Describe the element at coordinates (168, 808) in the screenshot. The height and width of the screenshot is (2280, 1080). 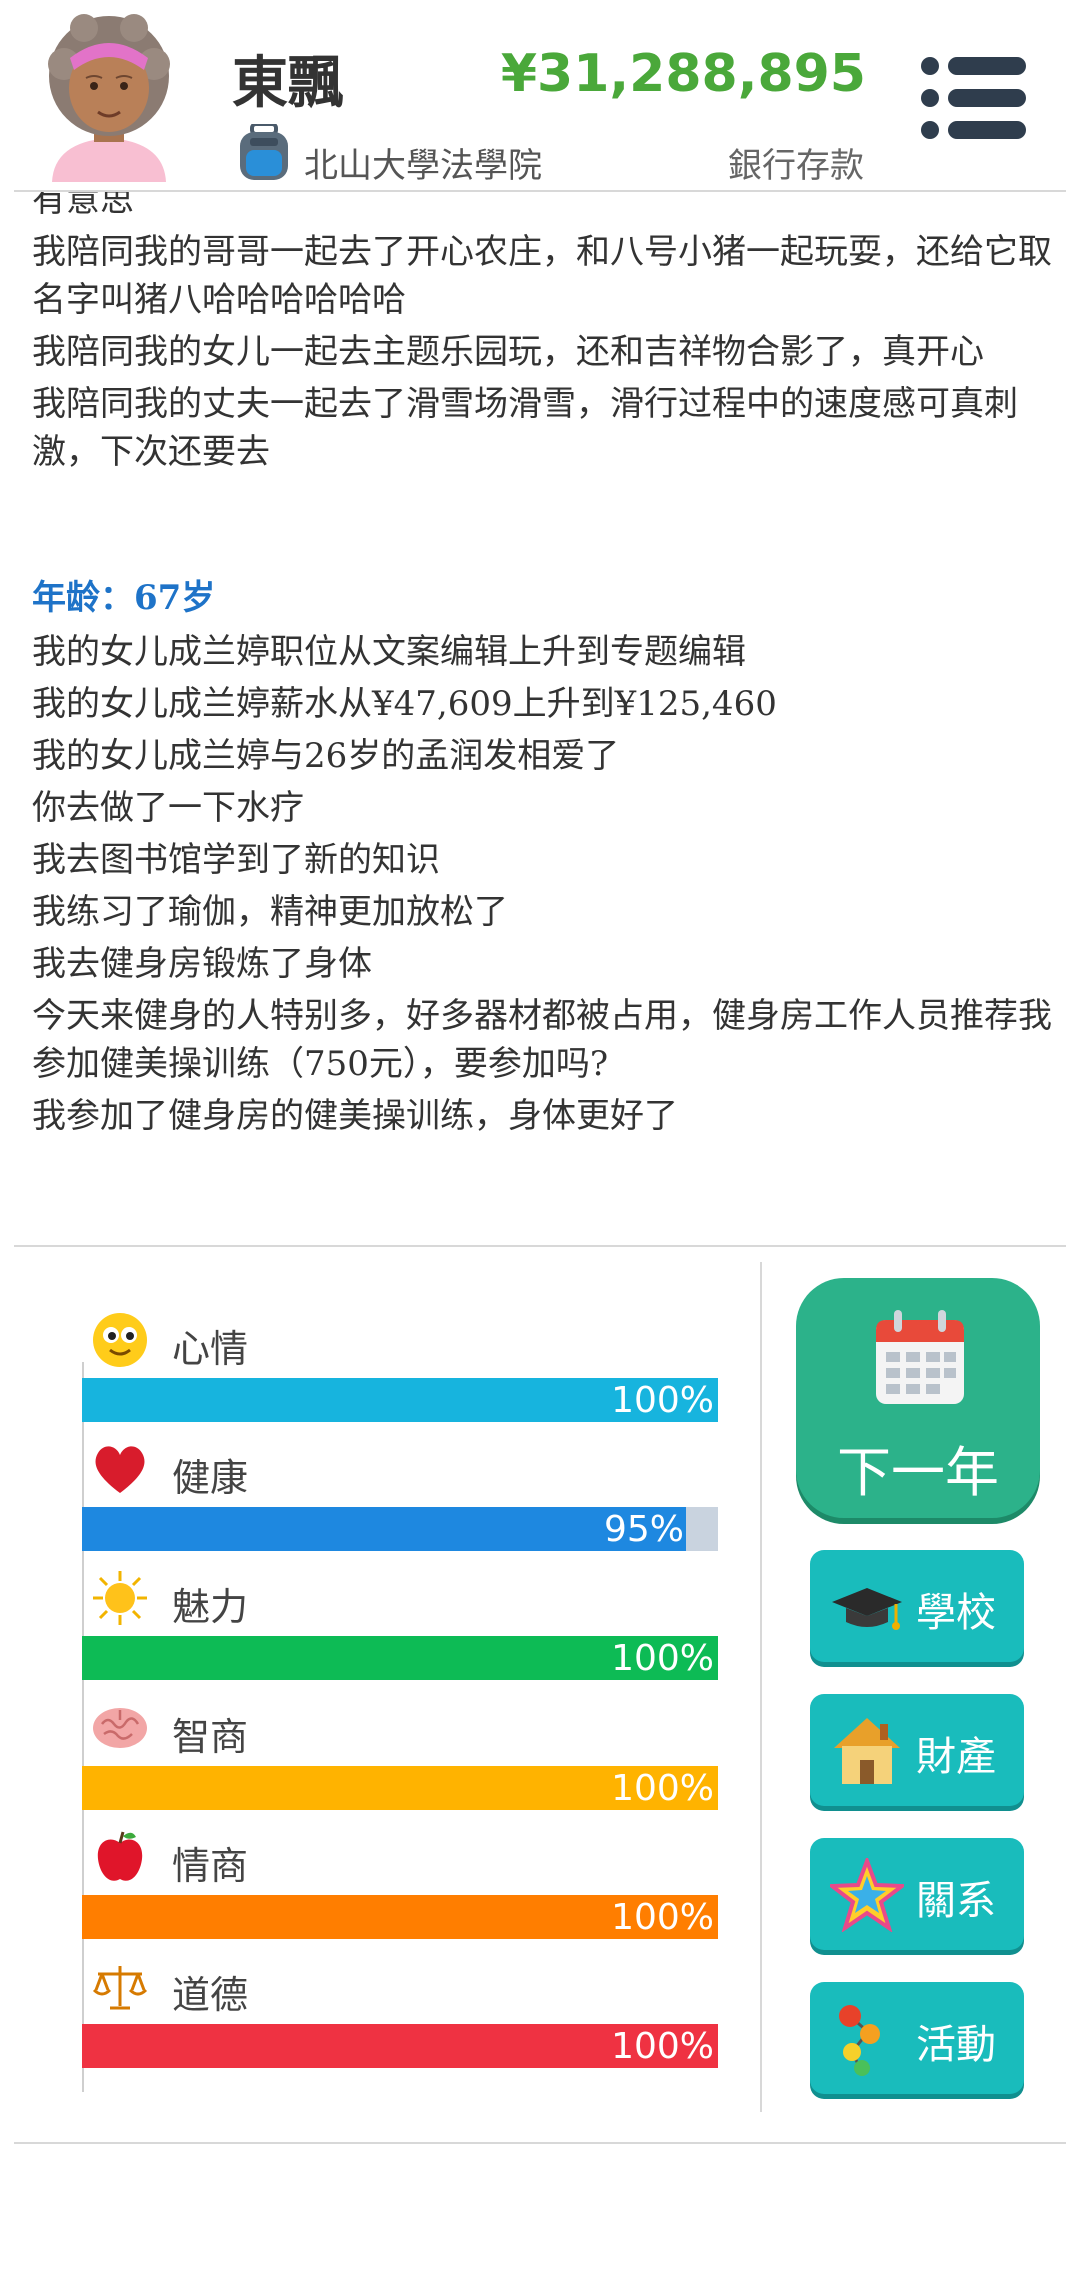
I see `log-line: 你去做了一下水疗` at that location.